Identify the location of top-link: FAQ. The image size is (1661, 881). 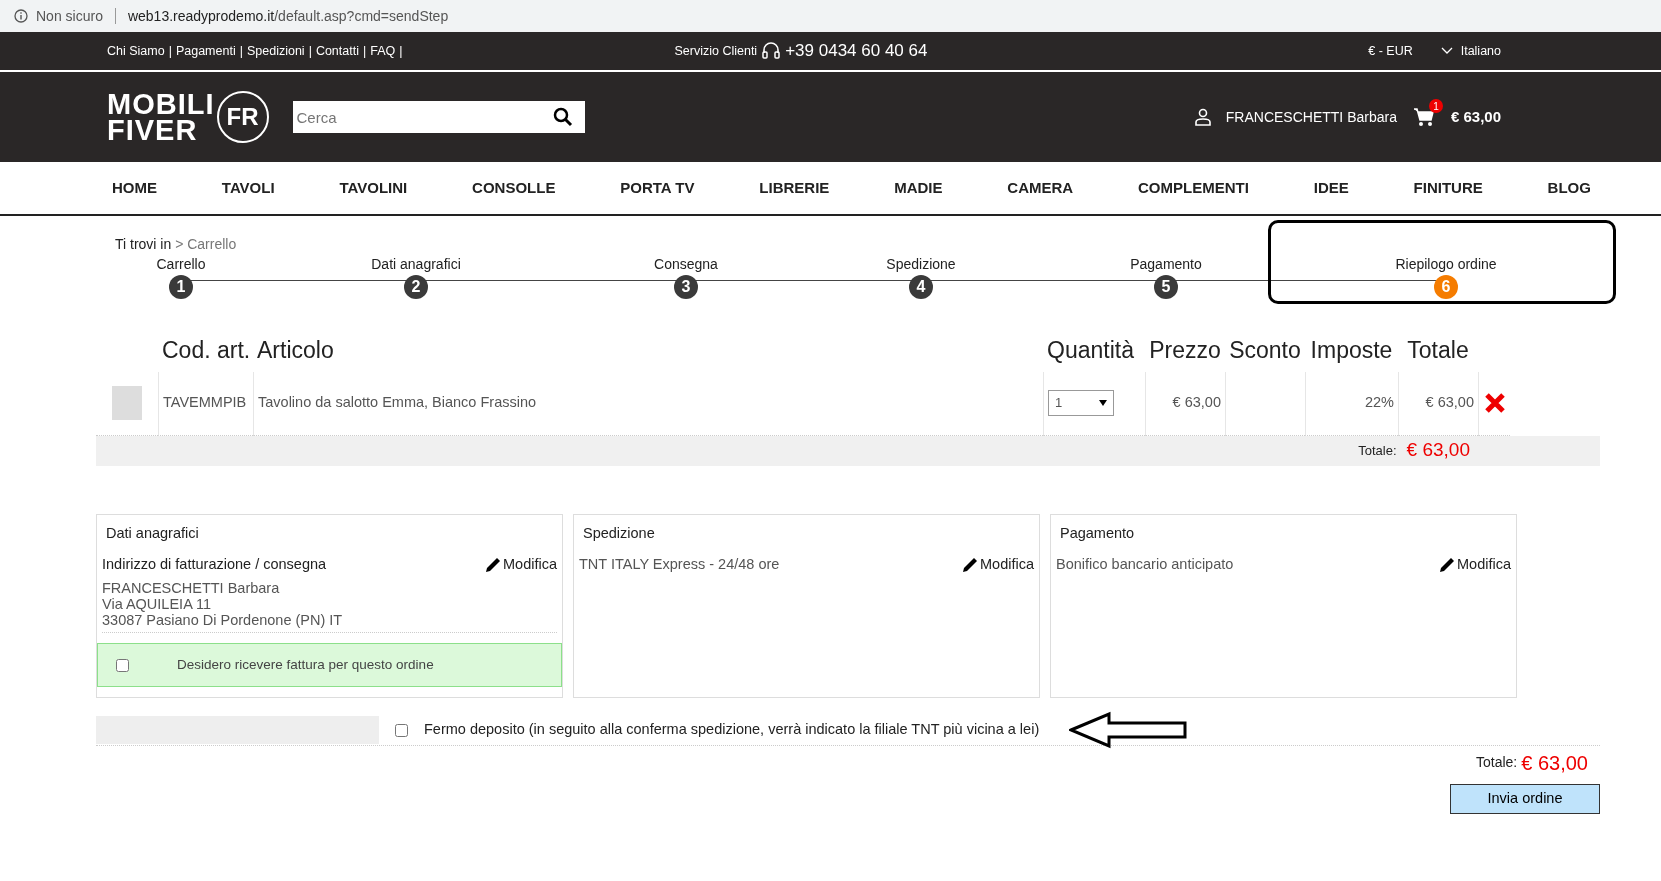
(383, 51).